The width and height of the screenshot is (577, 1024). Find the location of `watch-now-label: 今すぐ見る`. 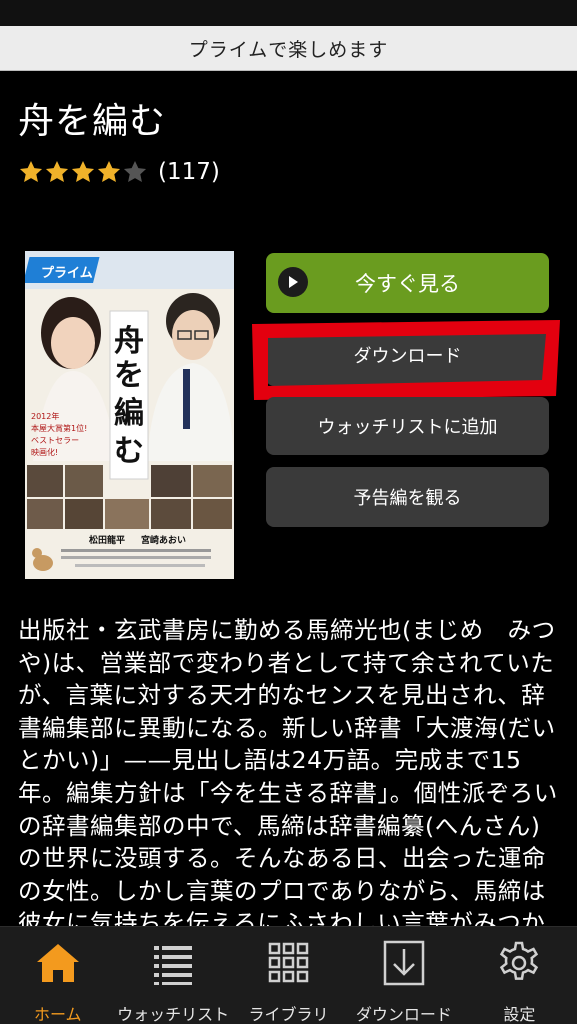

watch-now-label: 今すぐ見る is located at coordinates (407, 284).